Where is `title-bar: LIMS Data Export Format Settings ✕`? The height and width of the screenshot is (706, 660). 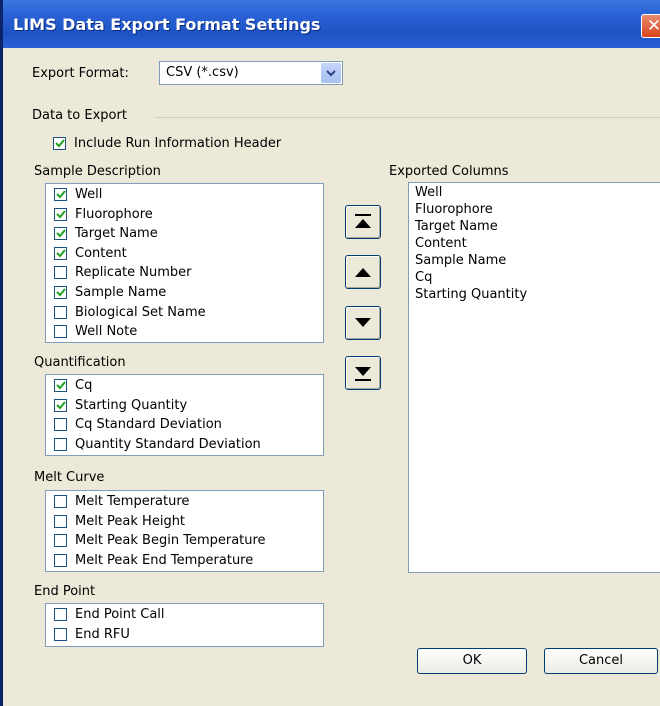 title-bar: LIMS Data Export Format Settings ✕ is located at coordinates (331, 24).